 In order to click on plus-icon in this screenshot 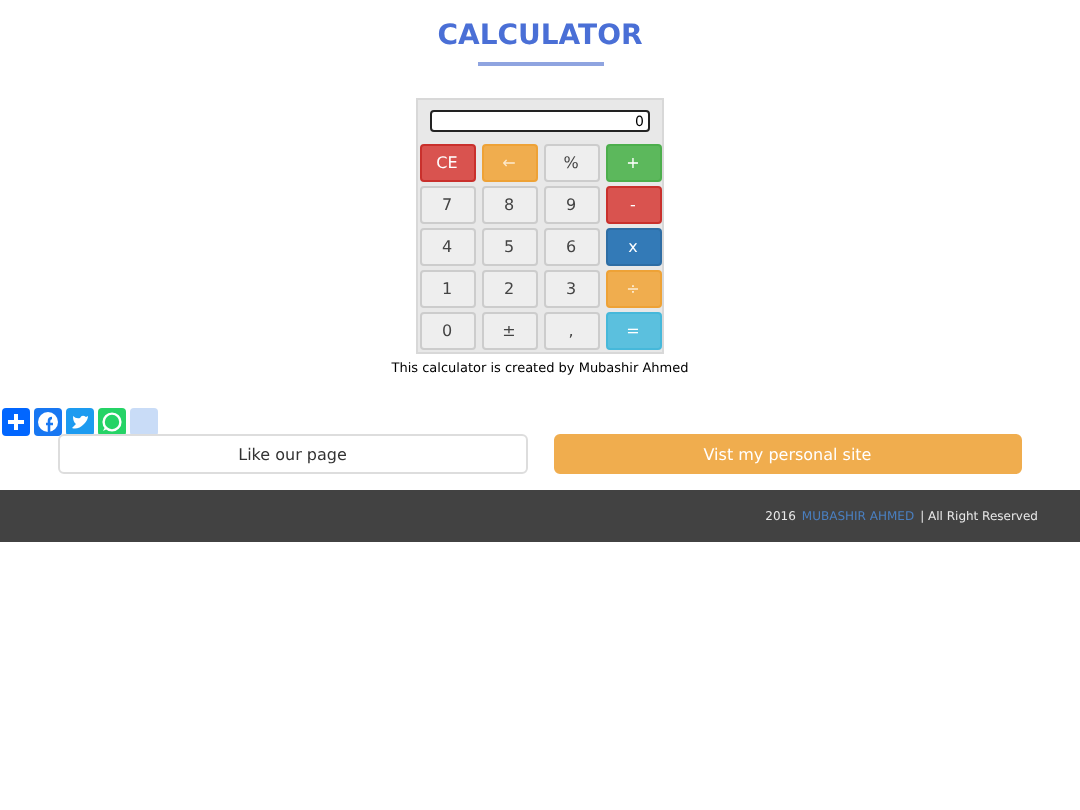, I will do `click(16, 422)`.